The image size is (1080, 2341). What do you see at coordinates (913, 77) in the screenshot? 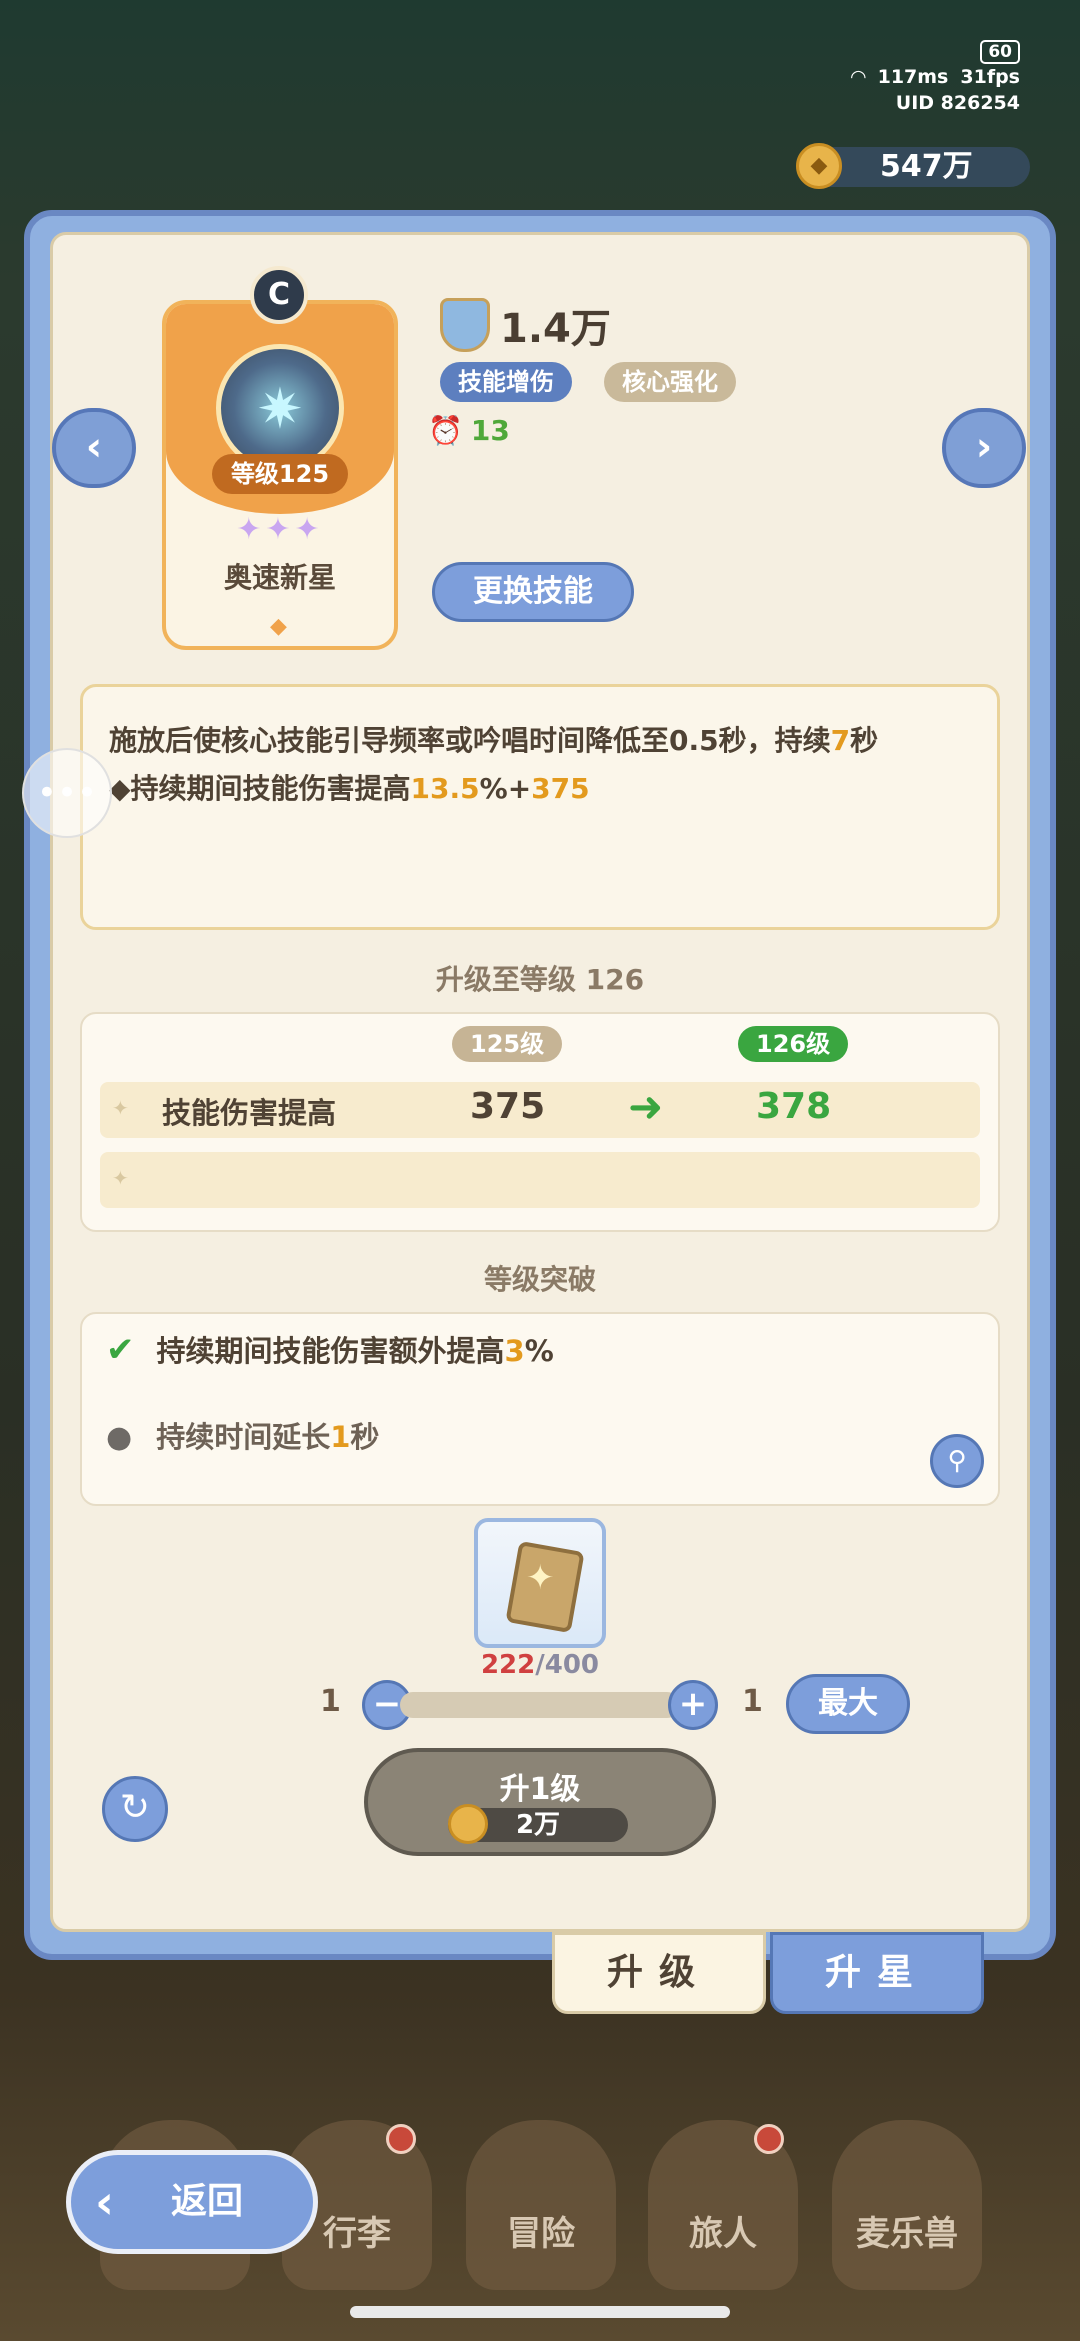
I see `ping-text: 117ms` at bounding box center [913, 77].